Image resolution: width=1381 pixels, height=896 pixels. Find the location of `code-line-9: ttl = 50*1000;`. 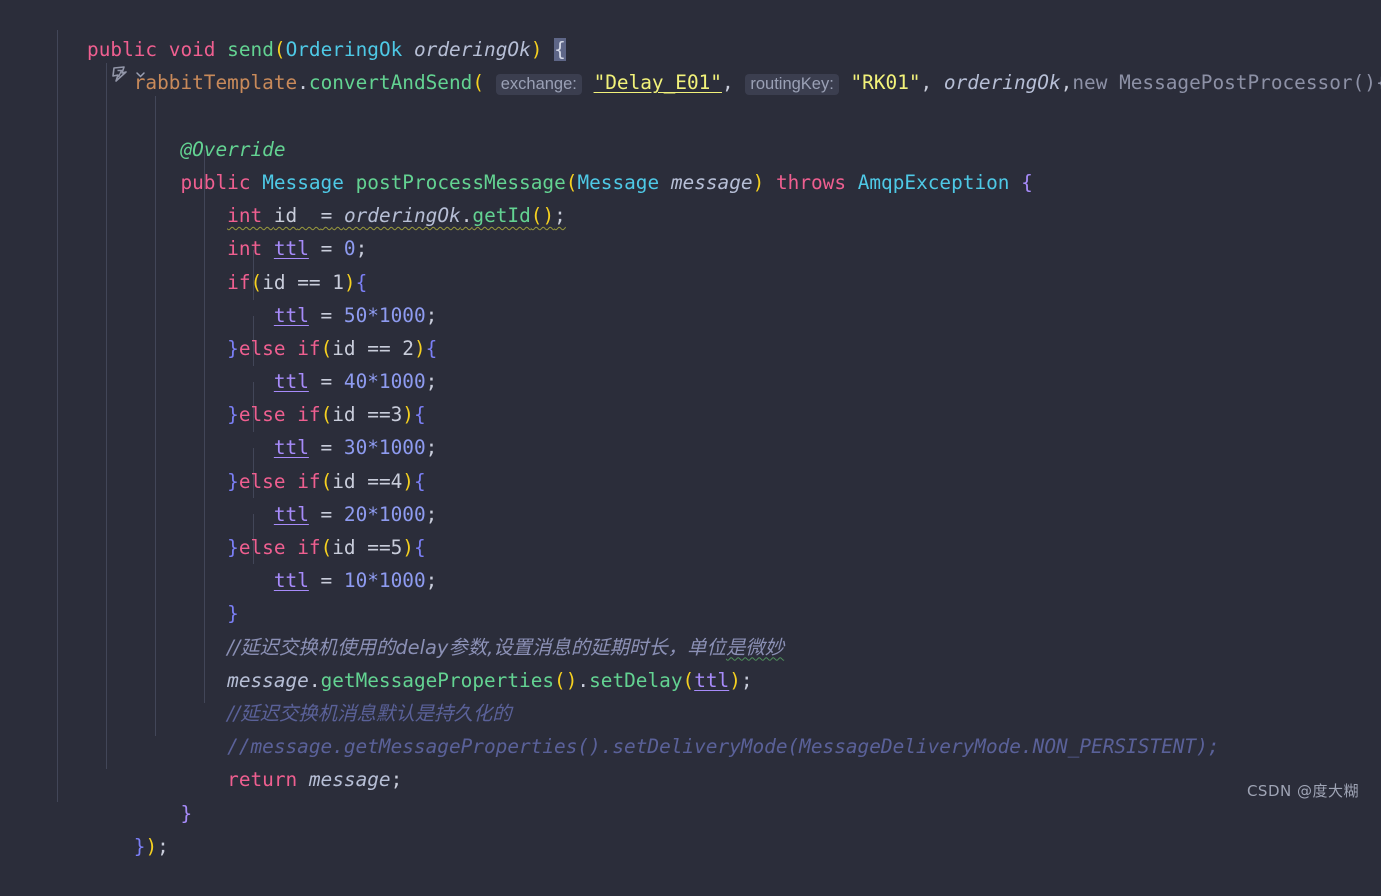

code-line-9: ttl = 50*1000; is located at coordinates (690, 296).